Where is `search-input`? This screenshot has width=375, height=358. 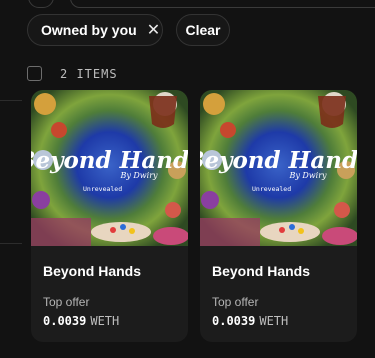 search-input is located at coordinates (222, 4).